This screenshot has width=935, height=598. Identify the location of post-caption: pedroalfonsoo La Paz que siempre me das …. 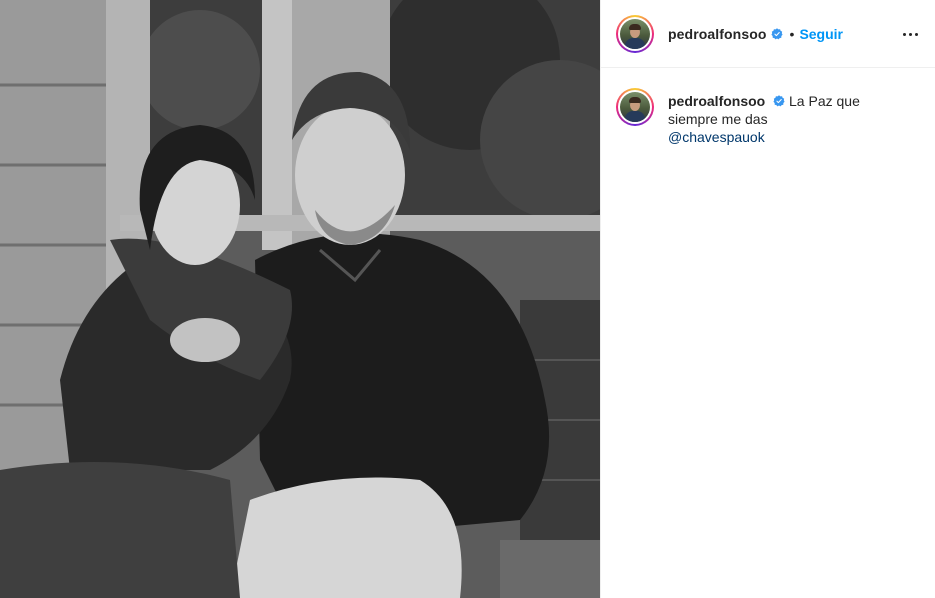
(768, 117).